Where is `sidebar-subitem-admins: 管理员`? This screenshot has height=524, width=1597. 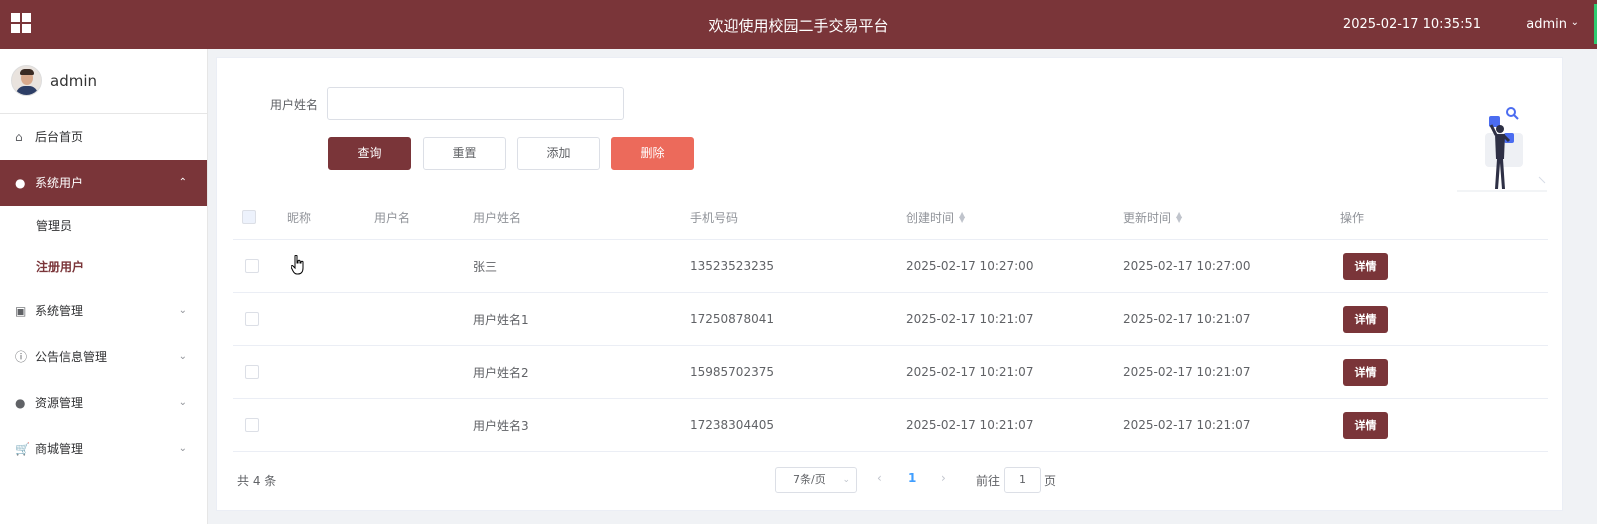
sidebar-subitem-admins: 管理员 is located at coordinates (103, 226).